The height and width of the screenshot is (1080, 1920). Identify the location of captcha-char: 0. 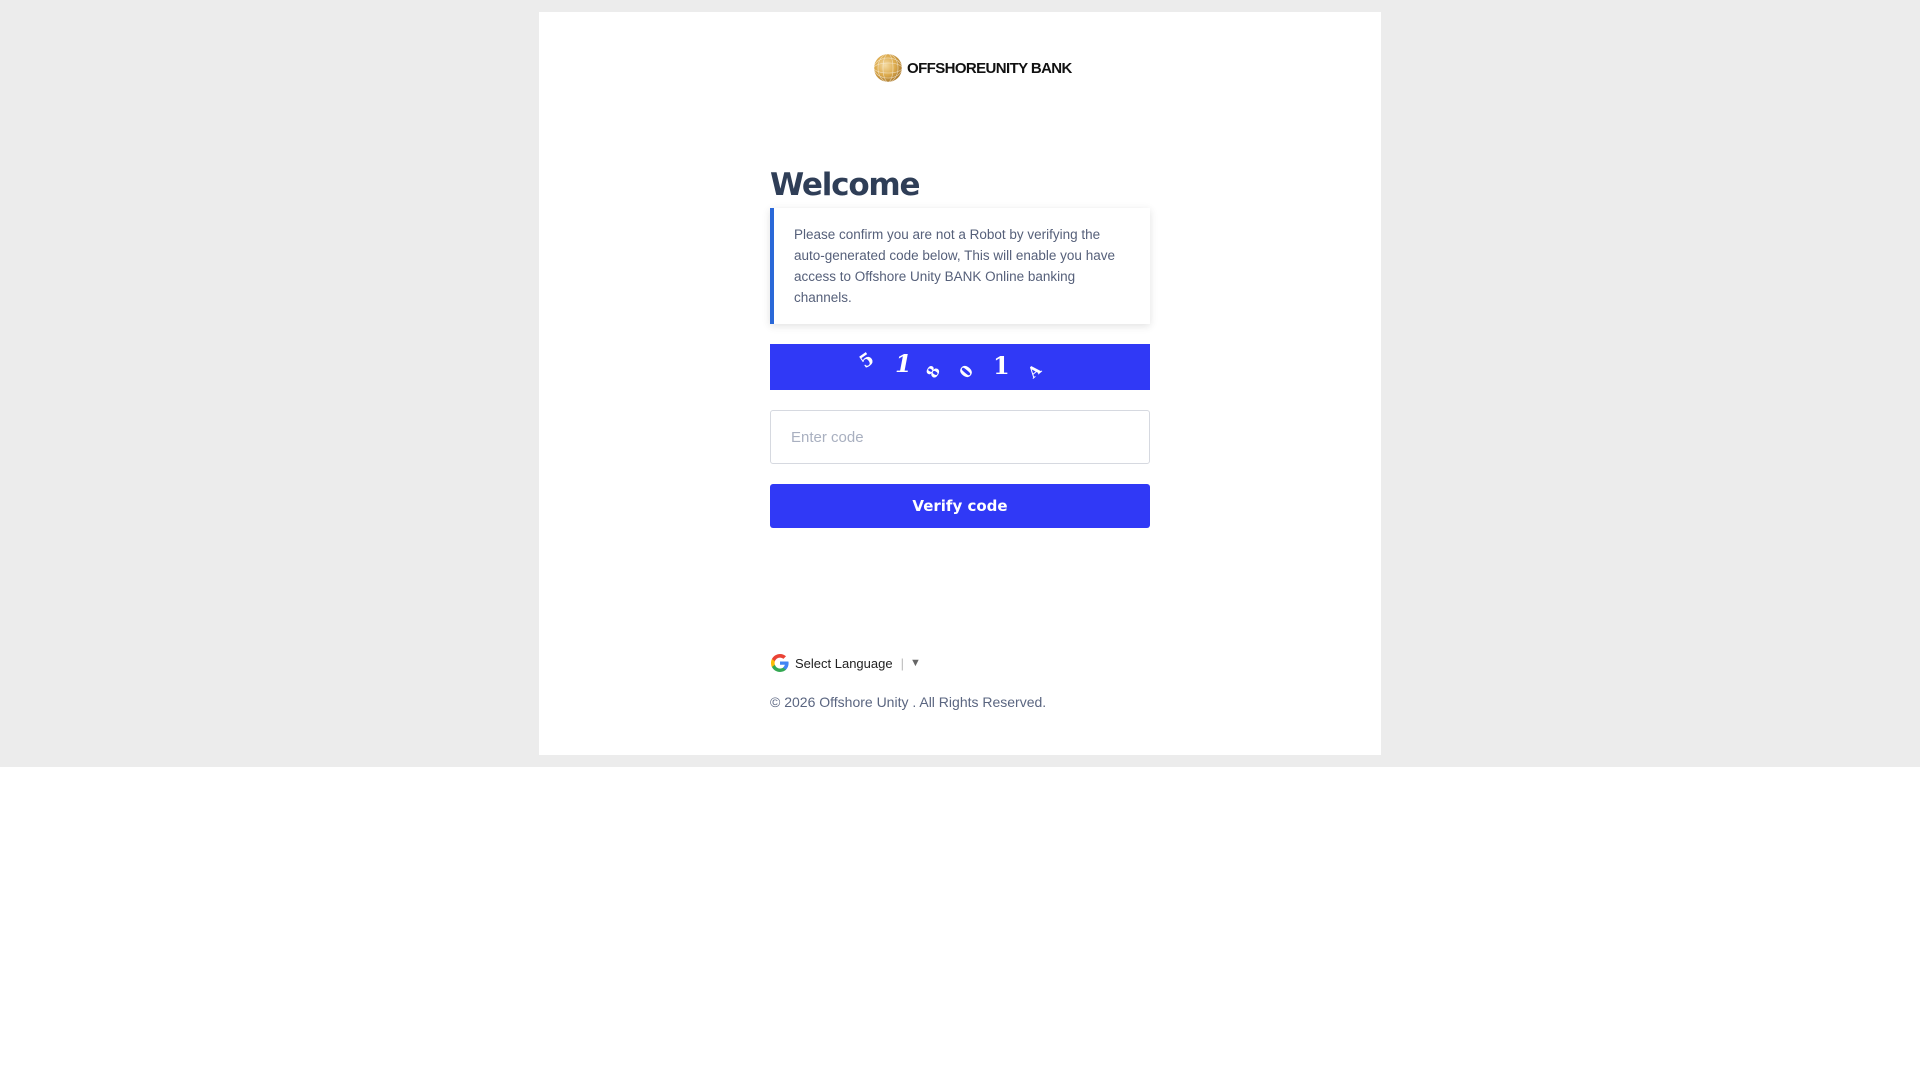
(966, 372).